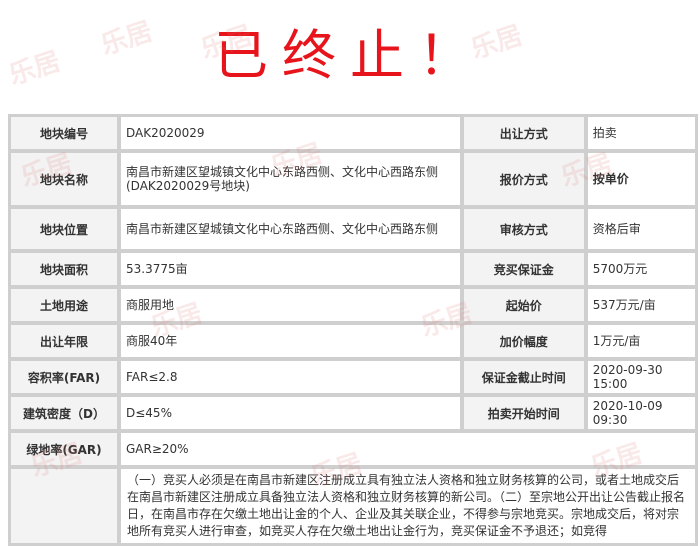 The image size is (700, 546). I want to click on field-value: 商服用地, so click(290, 305).